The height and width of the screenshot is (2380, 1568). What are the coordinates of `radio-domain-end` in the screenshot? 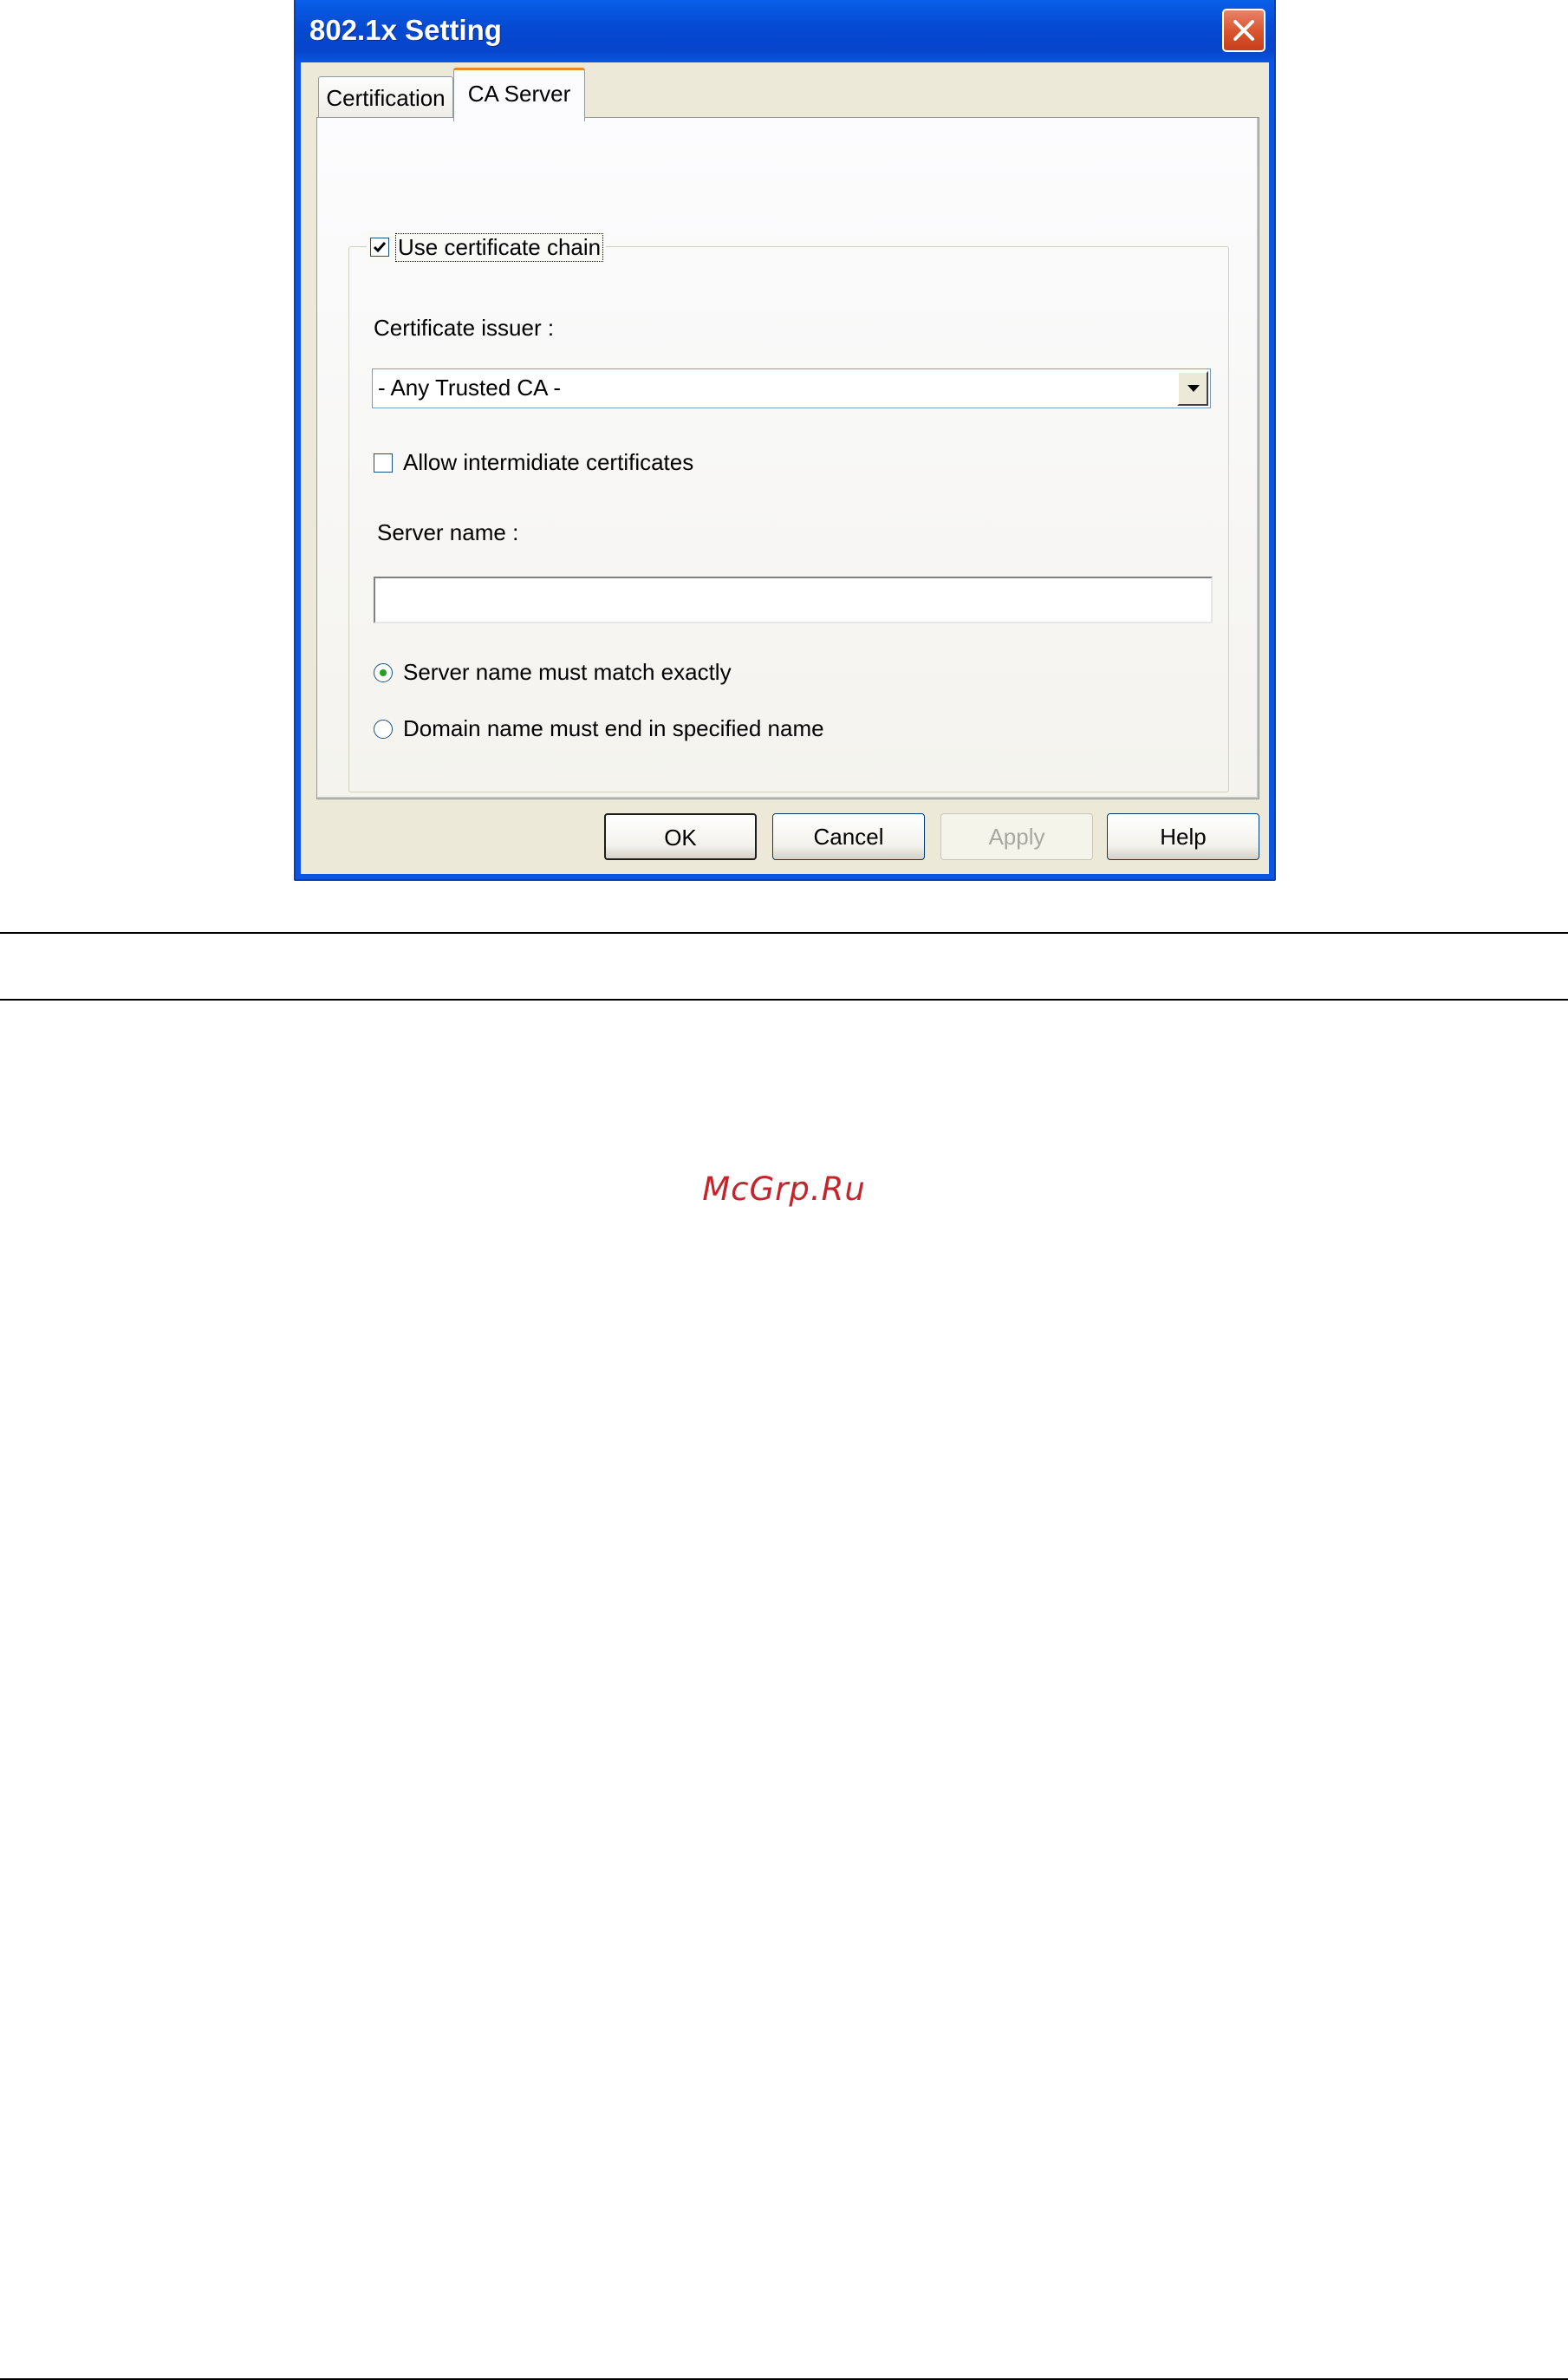 It's located at (383, 729).